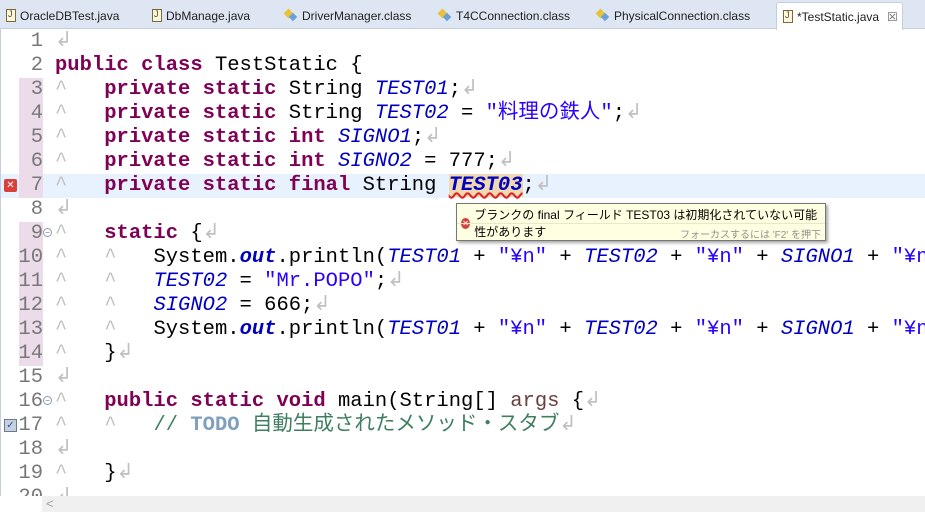  Describe the element at coordinates (682, 15) in the screenshot. I see `tab-label: PhysicalConnection.class` at that location.